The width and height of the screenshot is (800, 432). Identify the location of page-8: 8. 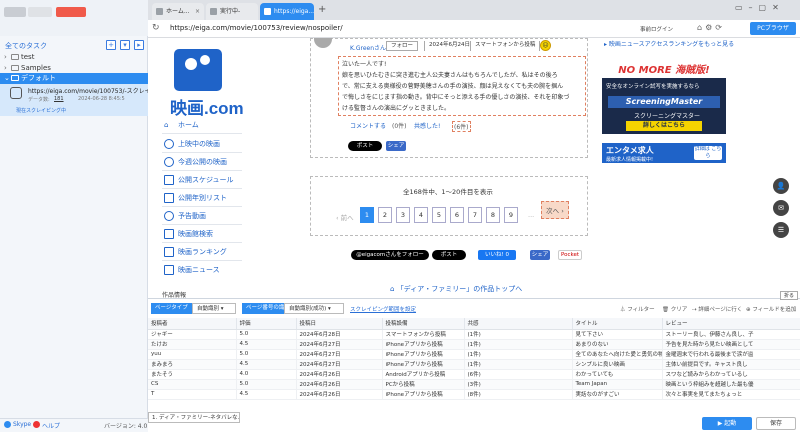
(493, 215).